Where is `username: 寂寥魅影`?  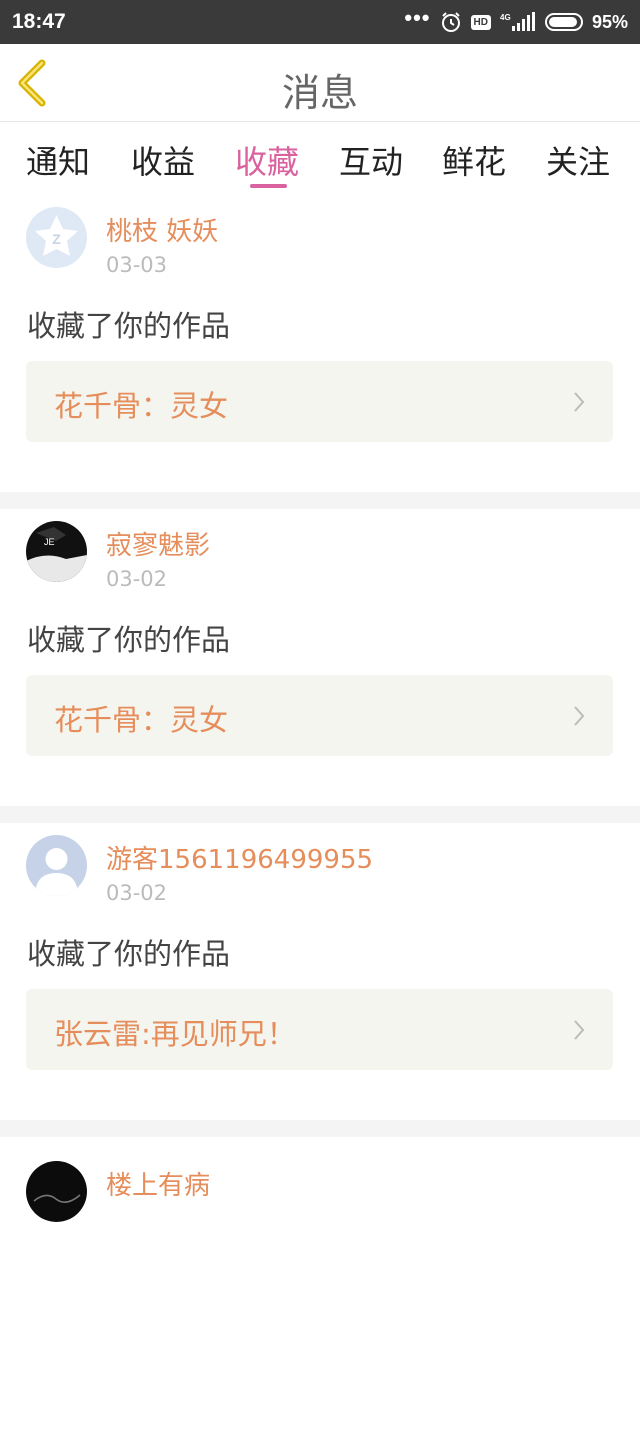 username: 寂寥魅影 is located at coordinates (158, 543).